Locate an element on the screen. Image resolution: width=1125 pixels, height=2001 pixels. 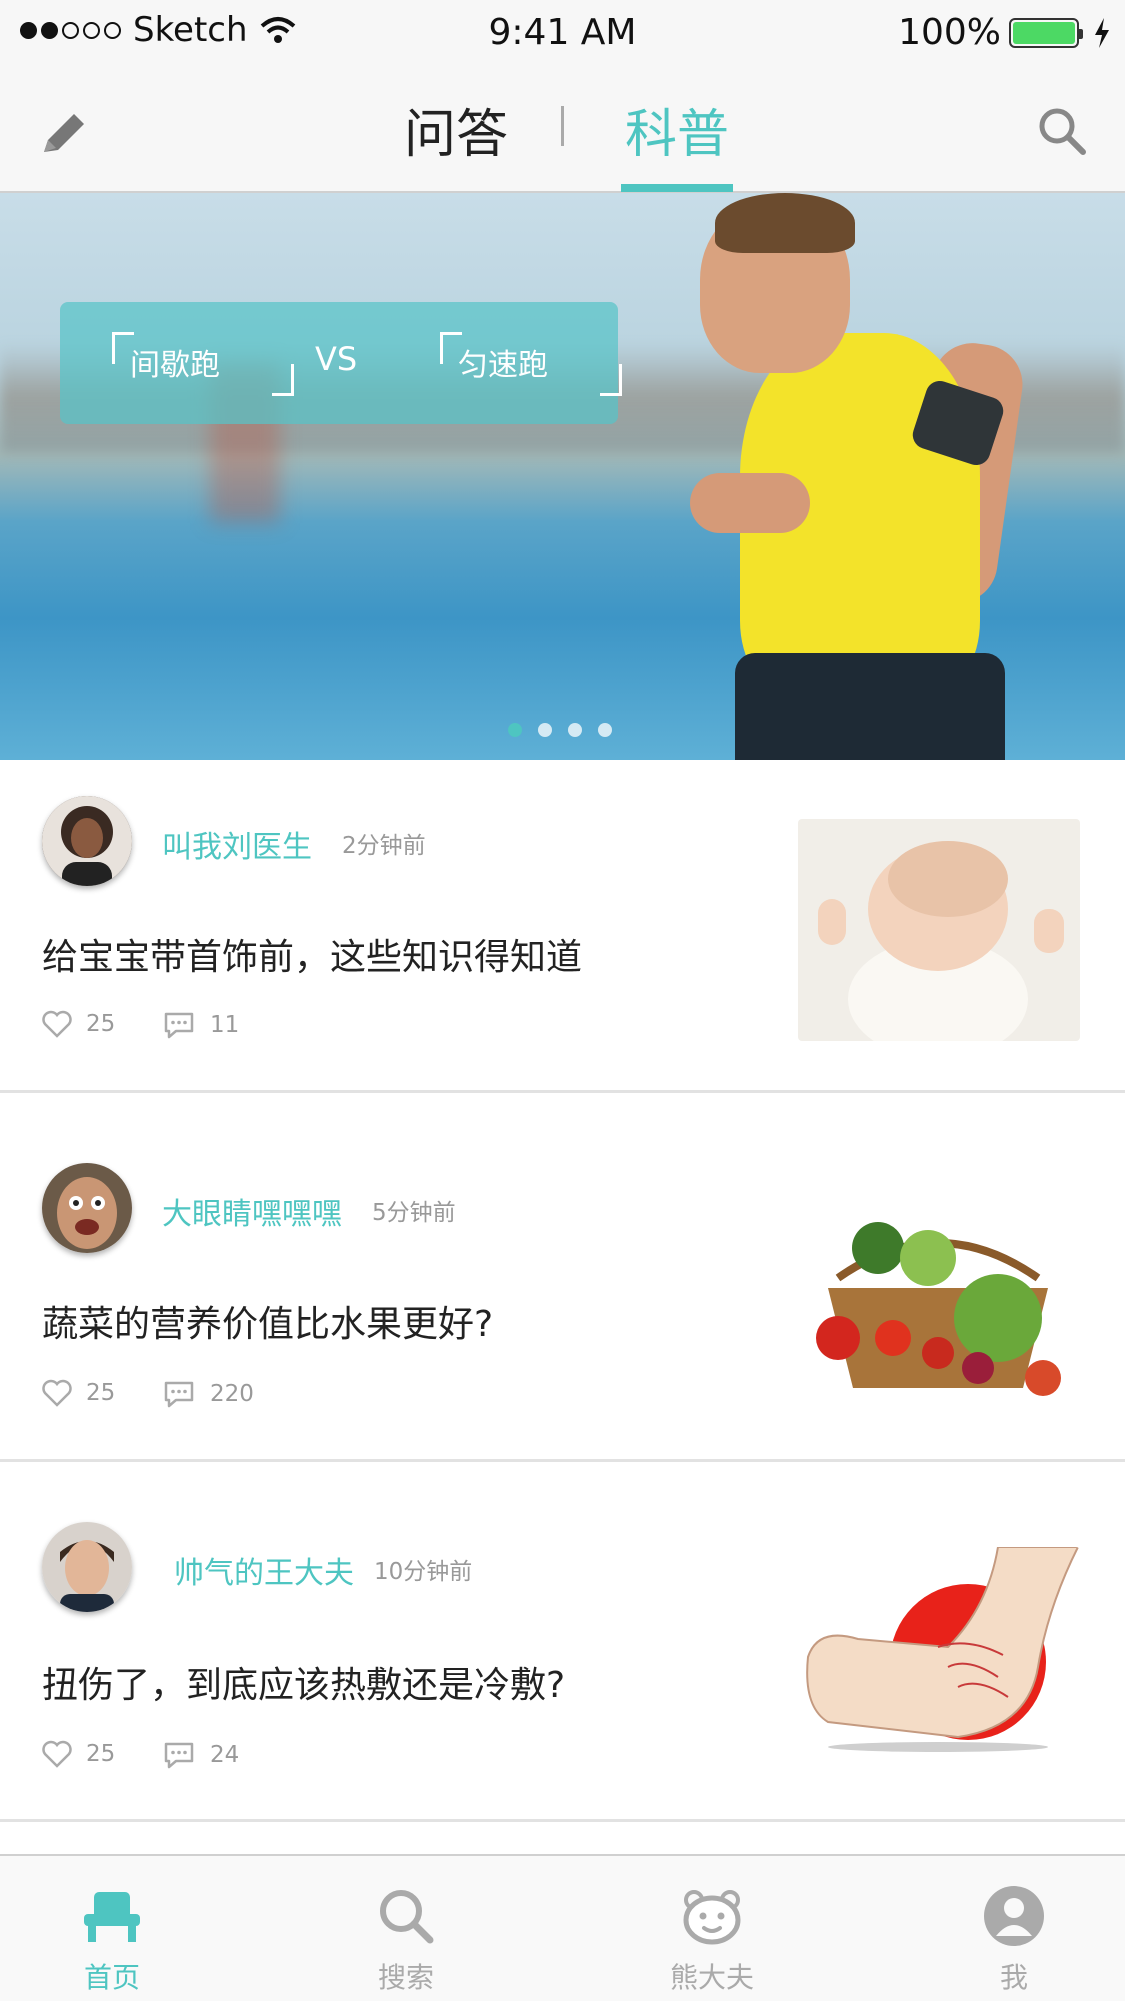
comment-stat: 24 is located at coordinates (200, 1755).